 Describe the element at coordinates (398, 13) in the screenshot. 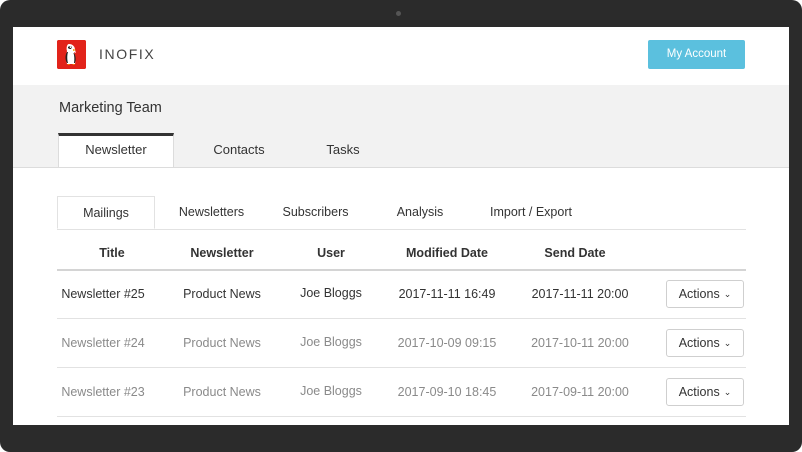

I see `camera-dot` at that location.